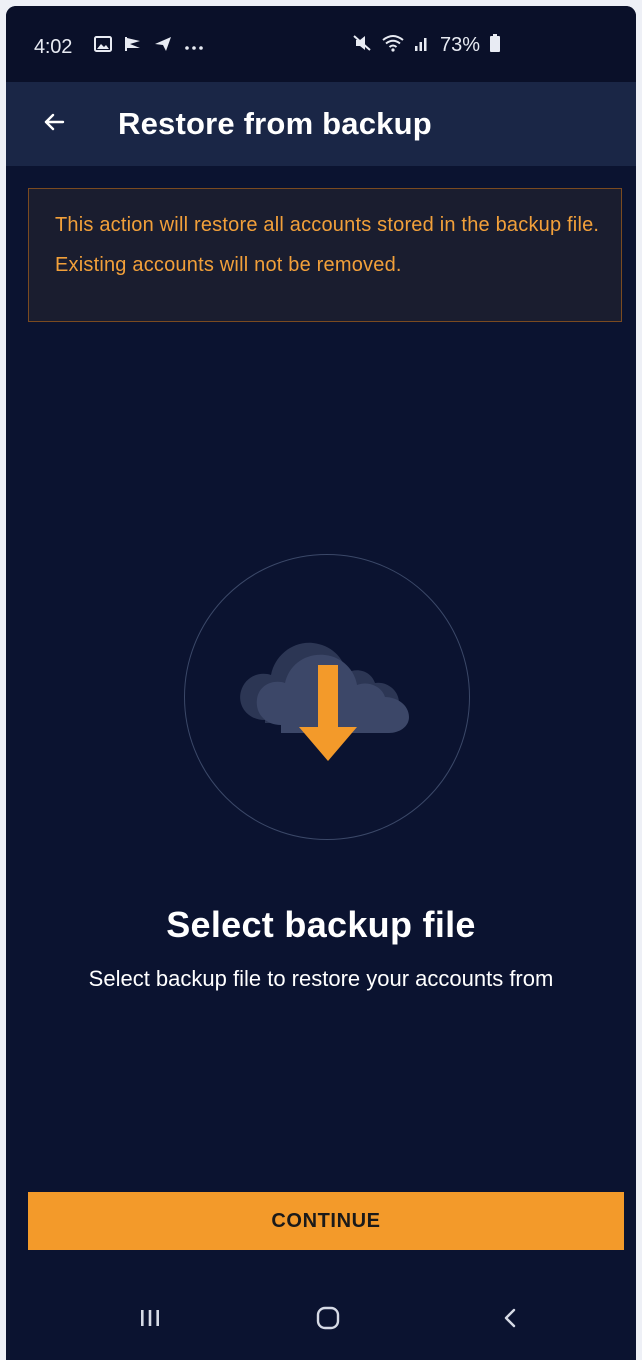  I want to click on continue-button: CONTINUE, so click(326, 1221).